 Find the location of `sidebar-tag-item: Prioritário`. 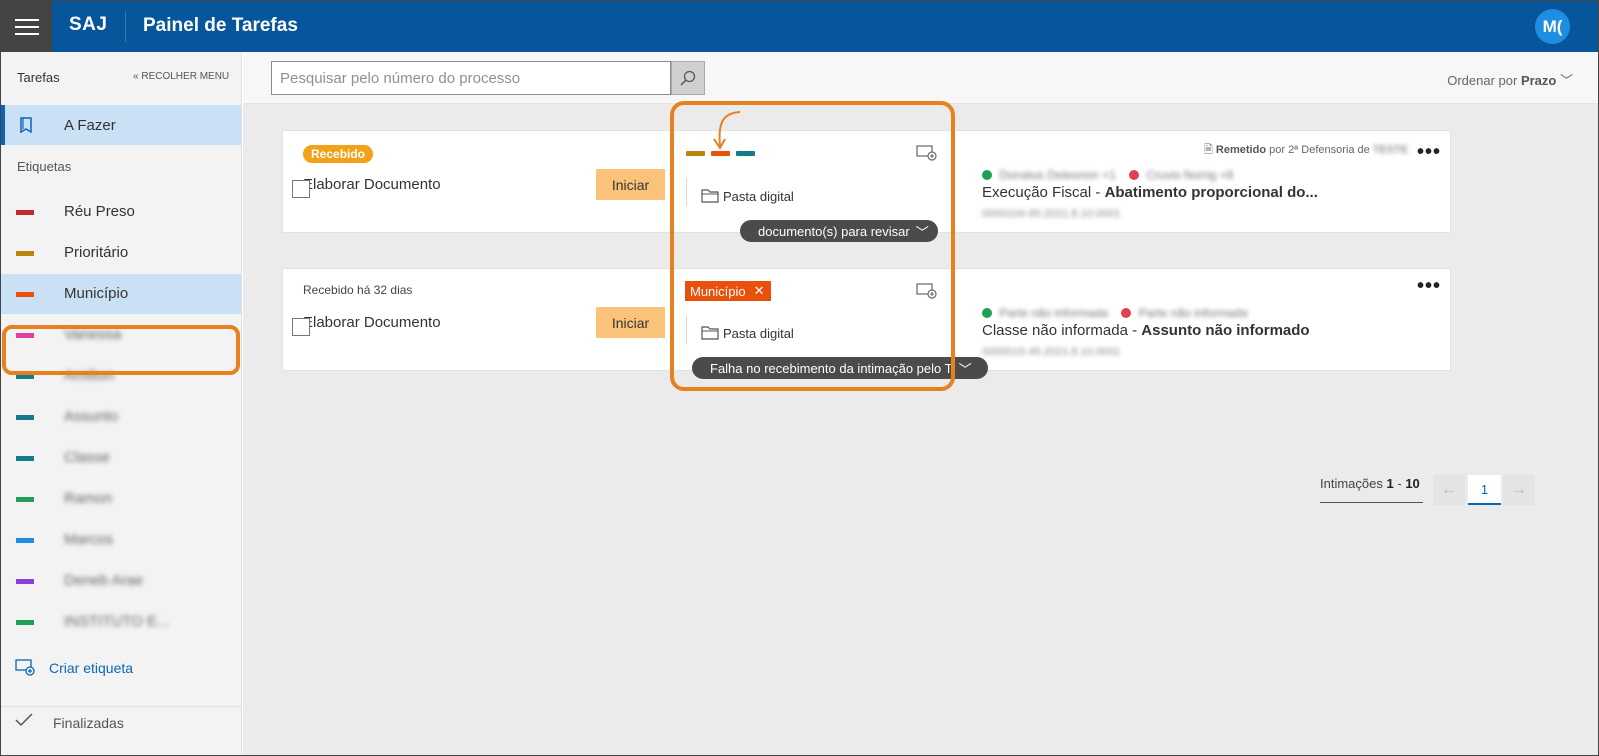

sidebar-tag-item: Prioritário is located at coordinates (121, 253).